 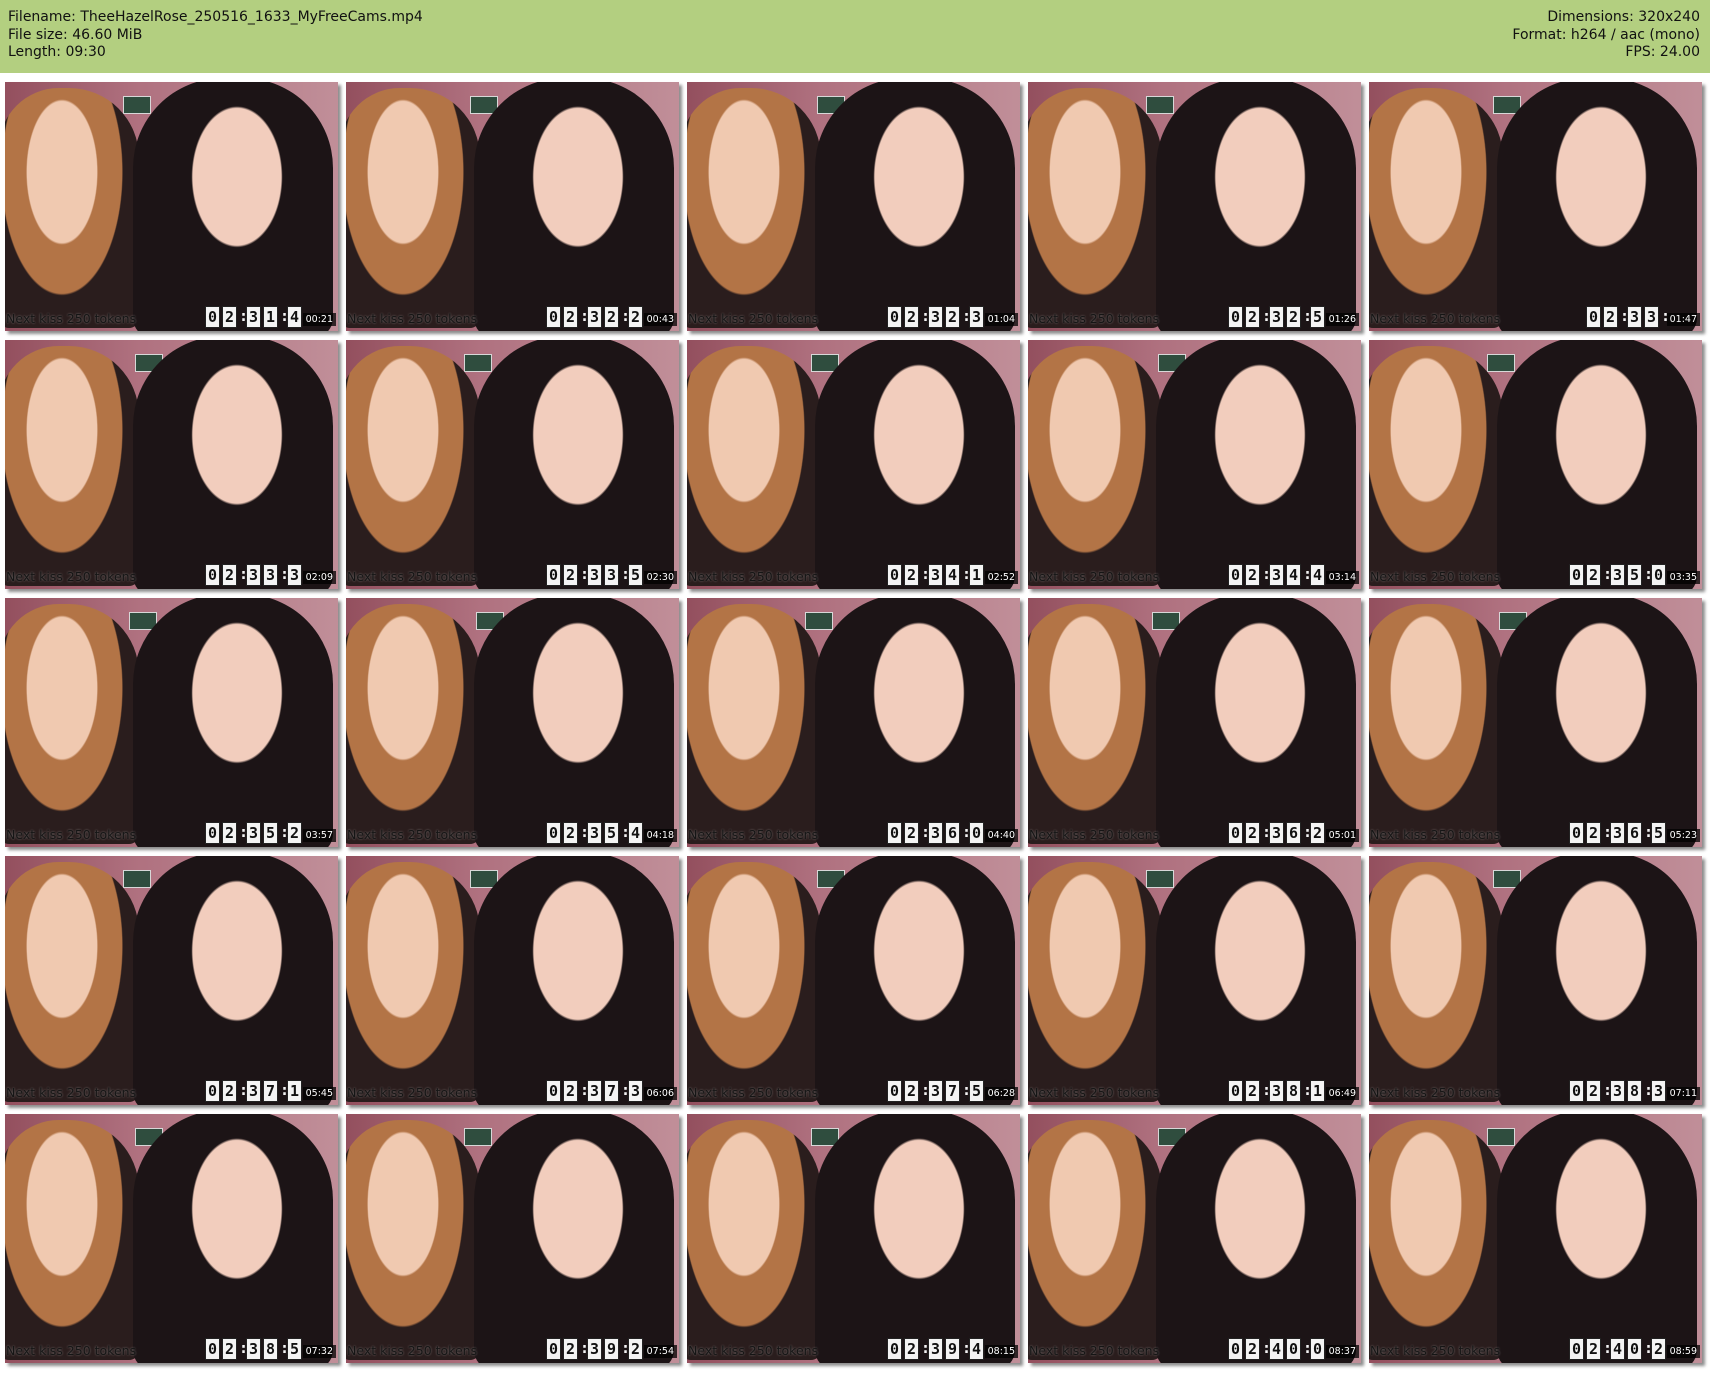 I want to click on overlay-clock: 02:37:1, so click(x=253, y=1091).